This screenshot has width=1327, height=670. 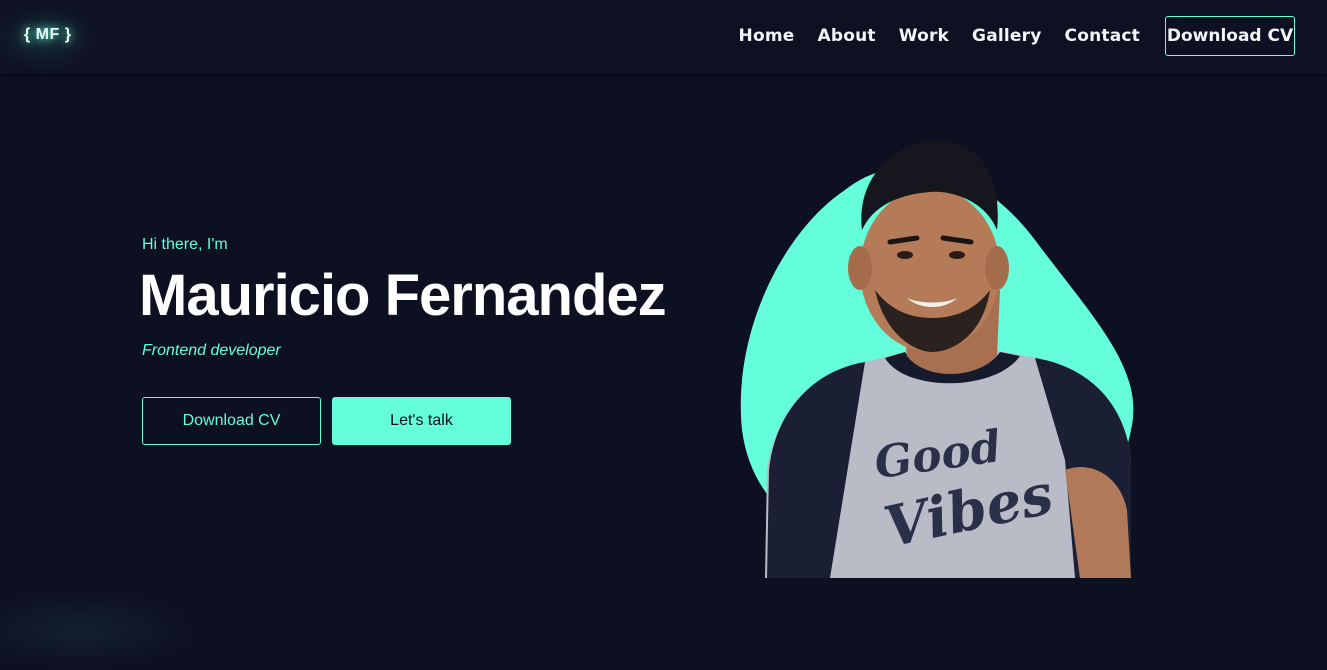 I want to click on nav-link-about: About, so click(x=846, y=36).